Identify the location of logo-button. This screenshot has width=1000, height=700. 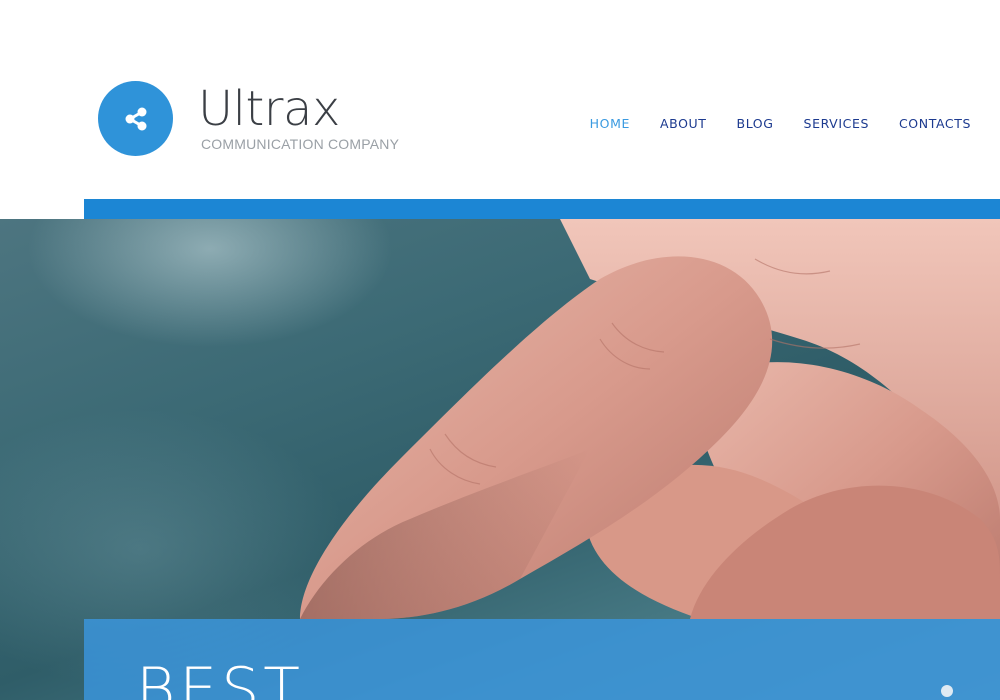
(135, 118).